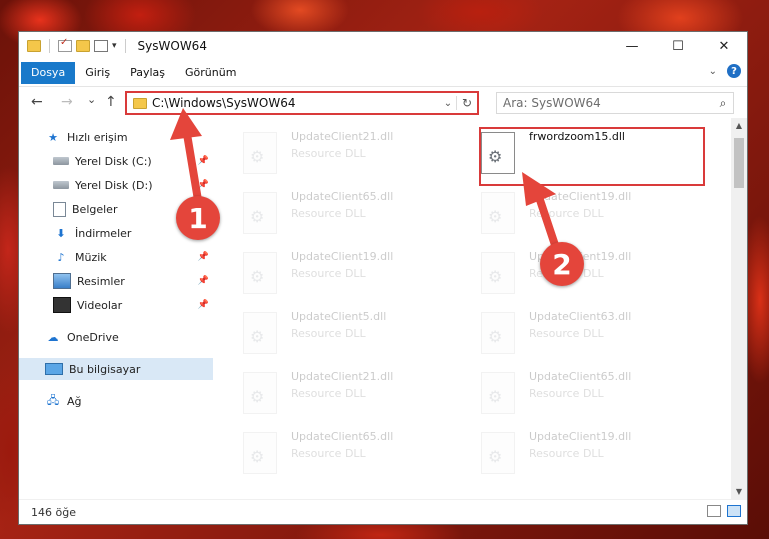  What do you see at coordinates (83, 46) in the screenshot?
I see `new-folder-icon` at bounding box center [83, 46].